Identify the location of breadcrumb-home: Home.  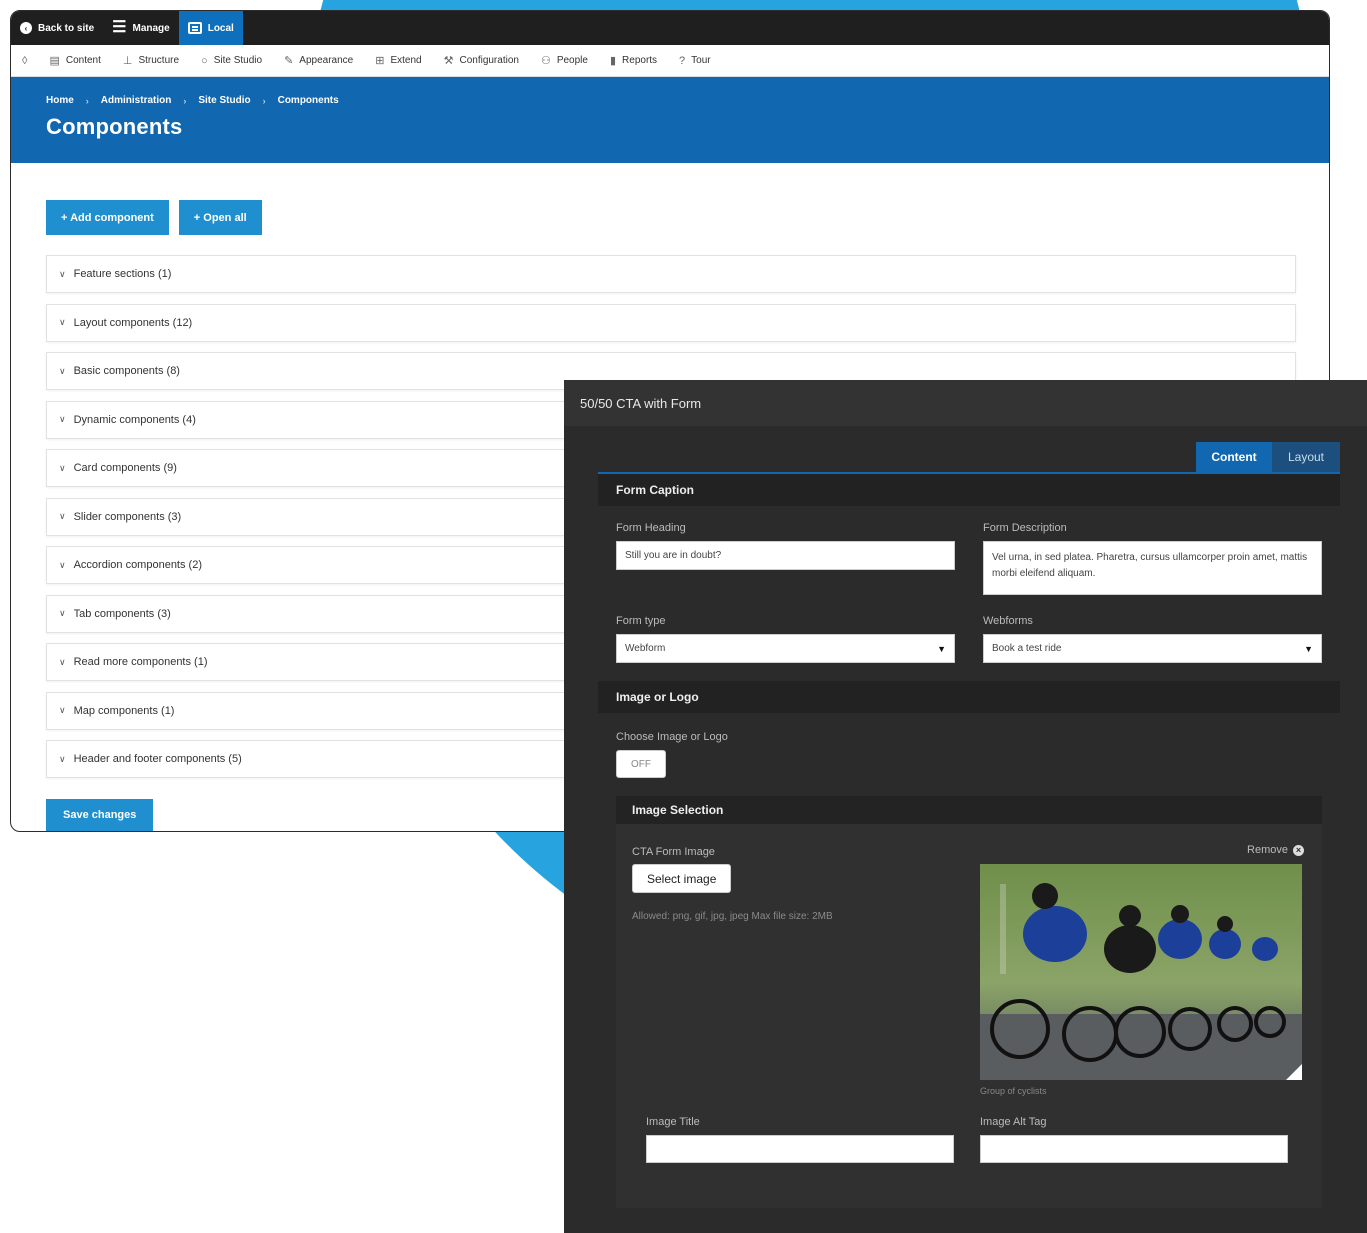
(60, 100).